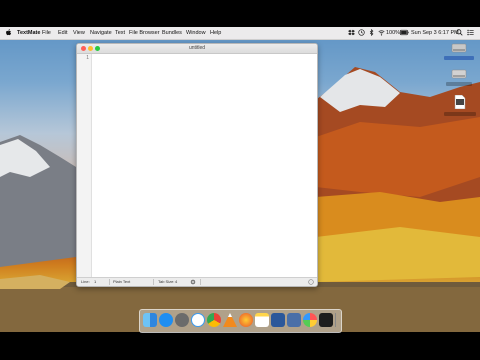  What do you see at coordinates (87, 58) in the screenshot?
I see `line-number: 1` at bounding box center [87, 58].